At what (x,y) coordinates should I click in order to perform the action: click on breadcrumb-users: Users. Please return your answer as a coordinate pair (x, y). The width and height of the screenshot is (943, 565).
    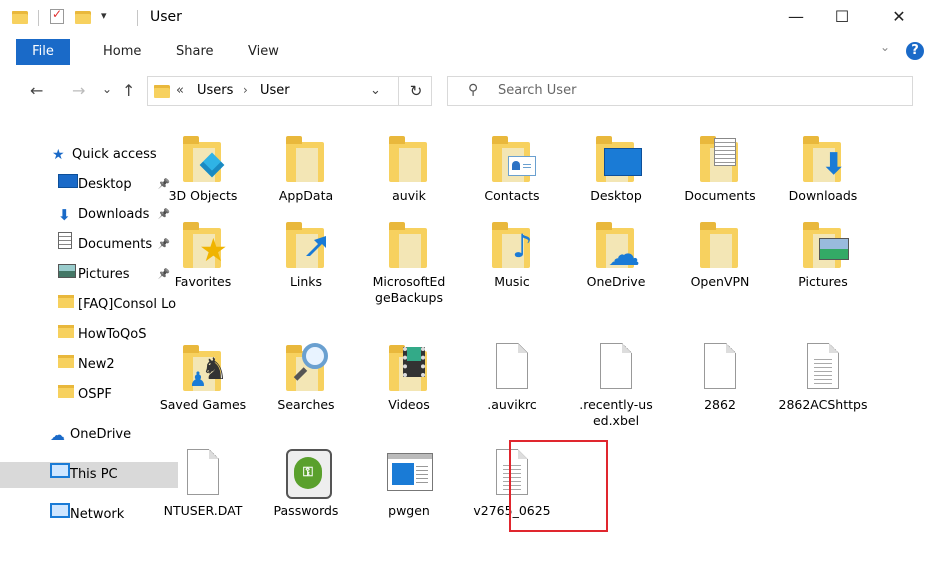
    Looking at the image, I should click on (215, 90).